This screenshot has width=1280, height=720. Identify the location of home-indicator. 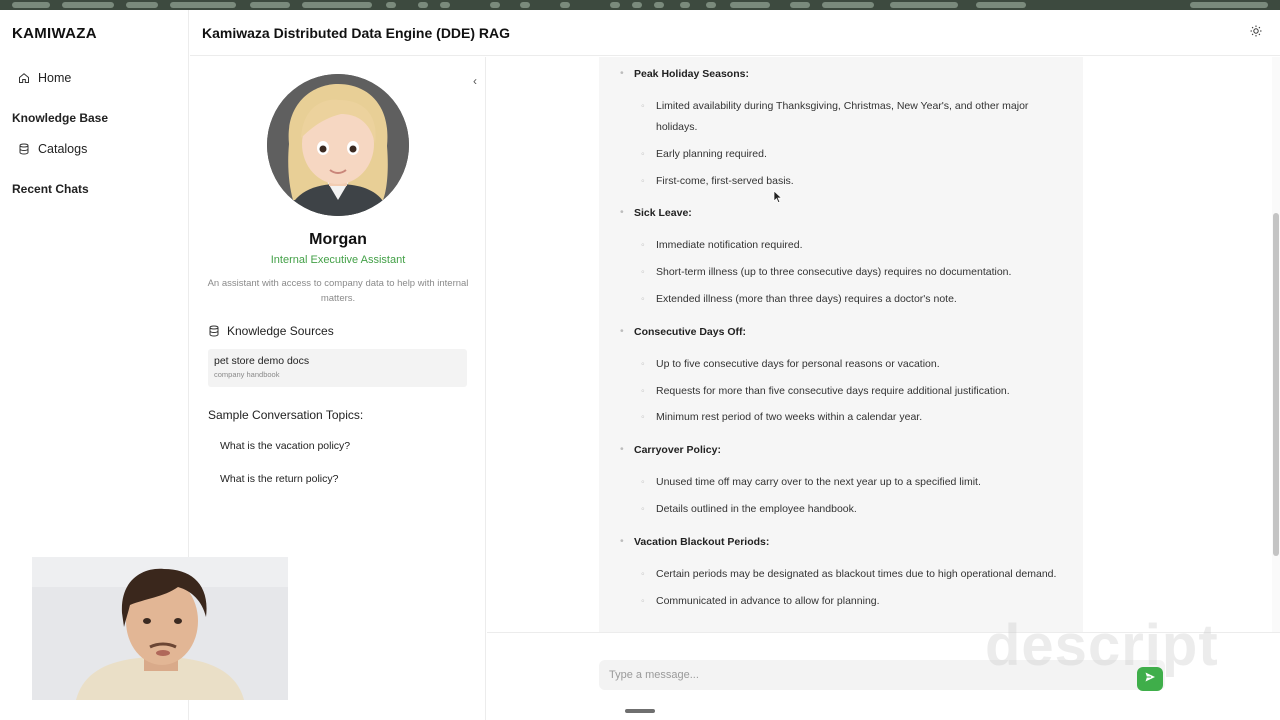
(640, 711).